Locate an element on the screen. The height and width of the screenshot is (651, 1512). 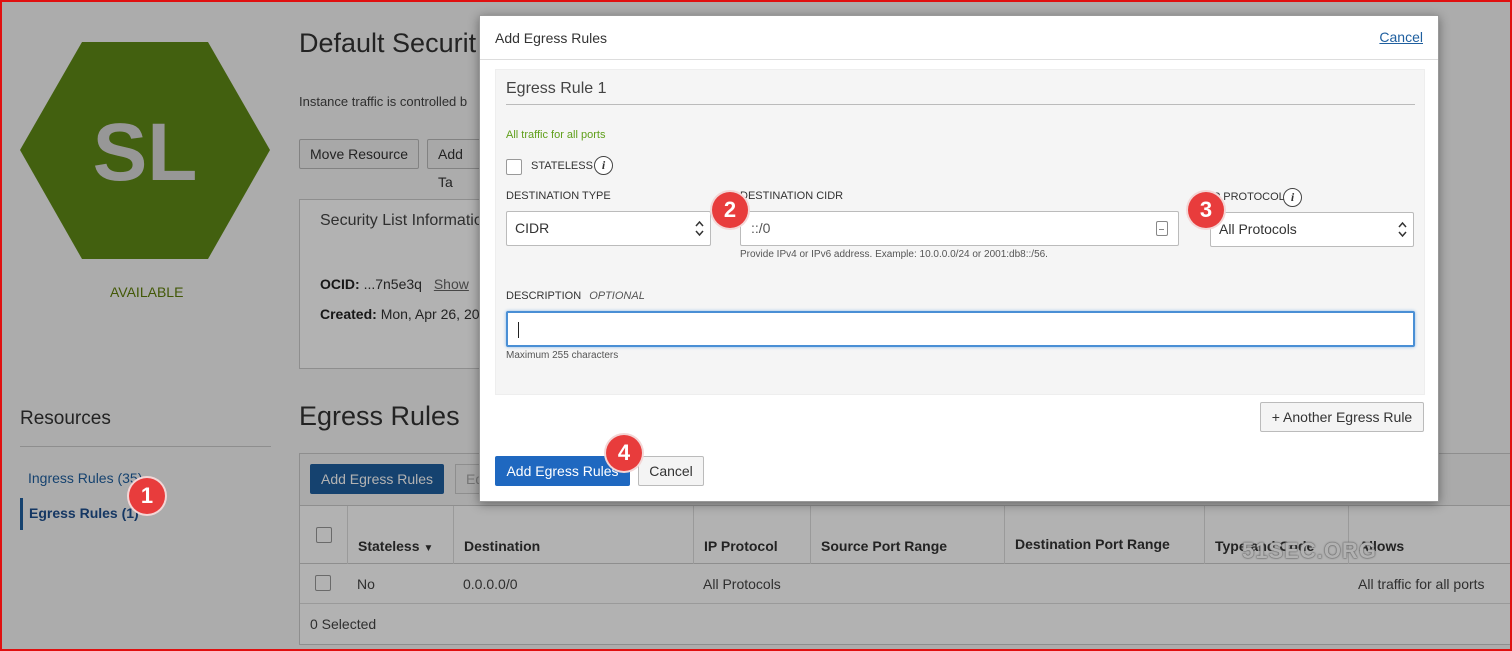
stateless-checkbox is located at coordinates (514, 167).